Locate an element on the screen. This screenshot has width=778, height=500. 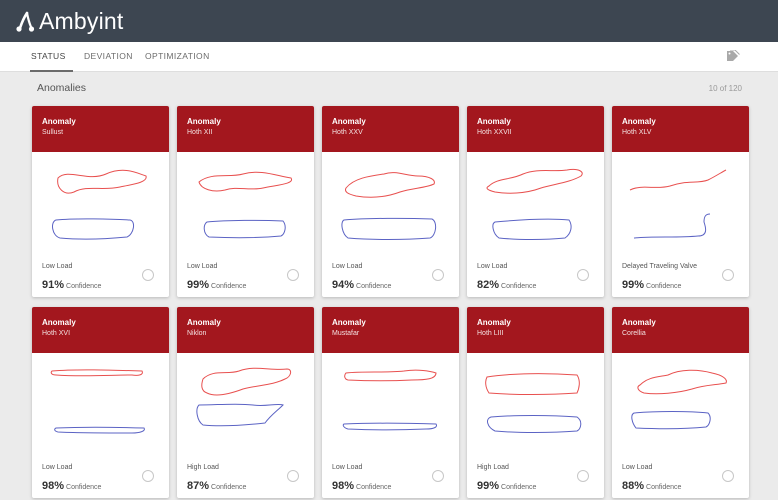
confidence-value: 94% is located at coordinates (343, 285).